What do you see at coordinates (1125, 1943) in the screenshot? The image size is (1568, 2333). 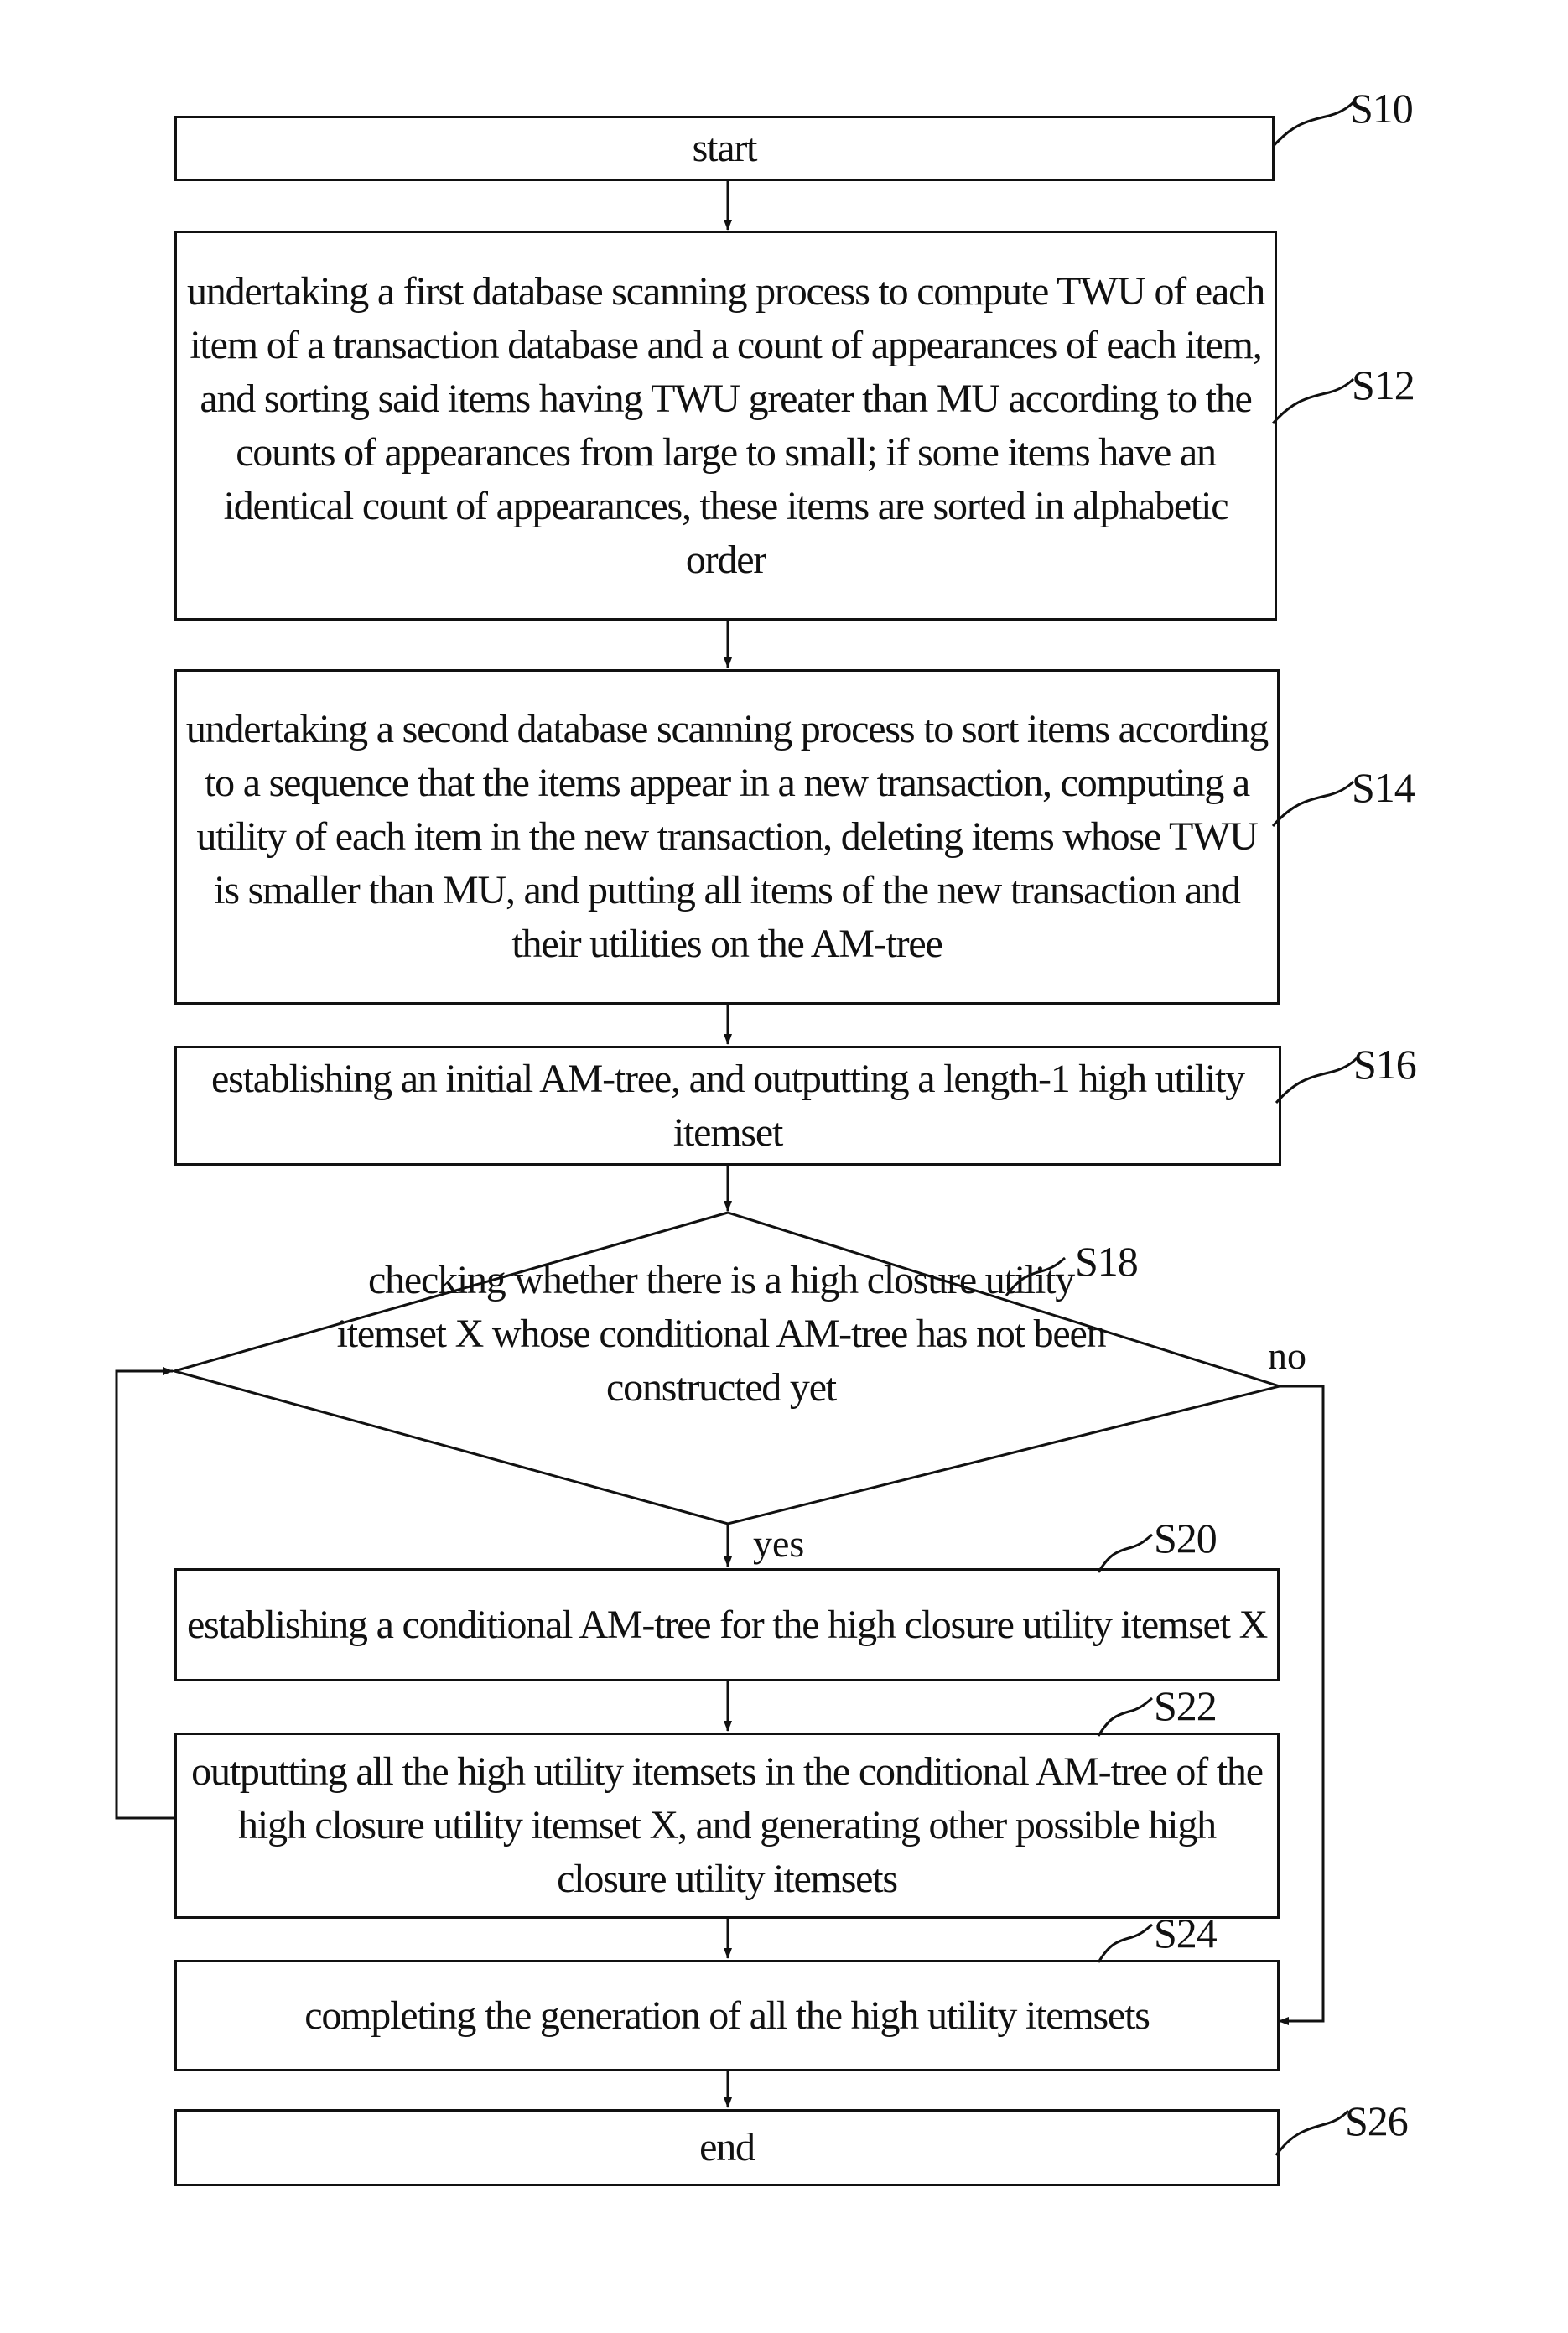 I see `callout-s24` at bounding box center [1125, 1943].